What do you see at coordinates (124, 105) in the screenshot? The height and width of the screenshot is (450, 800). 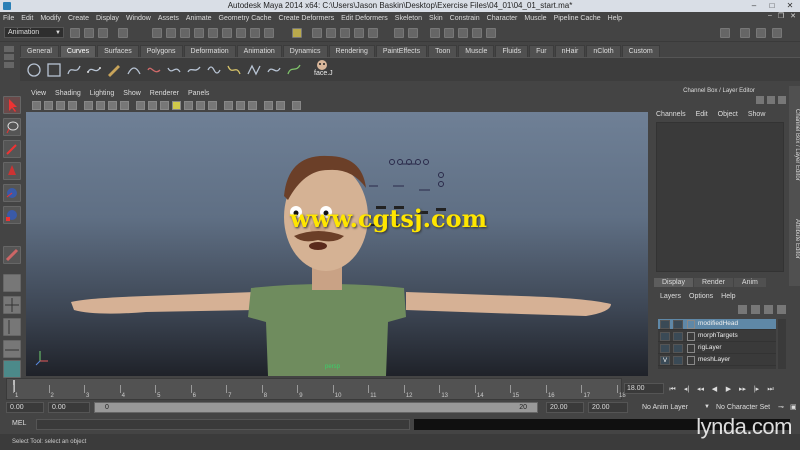 I see `gate-mask-icon` at bounding box center [124, 105].